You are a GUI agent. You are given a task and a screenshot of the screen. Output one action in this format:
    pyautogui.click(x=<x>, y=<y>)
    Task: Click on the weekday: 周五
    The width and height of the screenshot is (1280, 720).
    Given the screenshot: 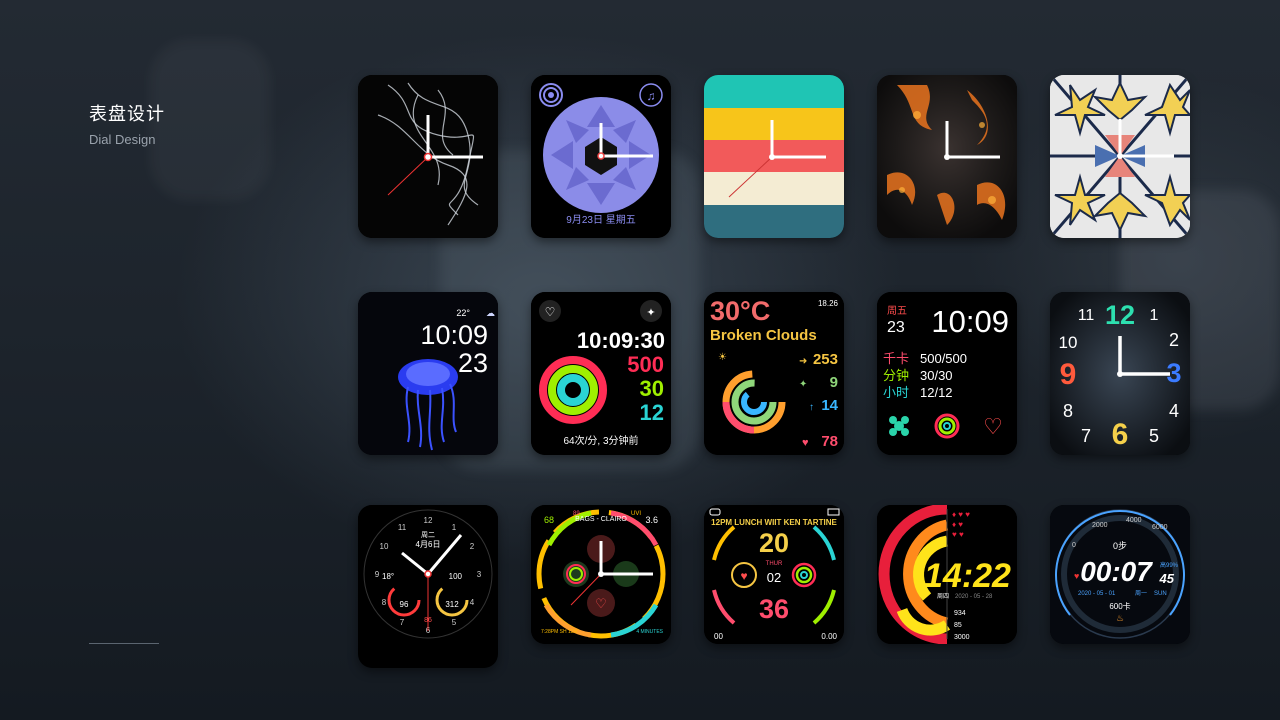 What is the action you would take?
    pyautogui.click(x=897, y=311)
    